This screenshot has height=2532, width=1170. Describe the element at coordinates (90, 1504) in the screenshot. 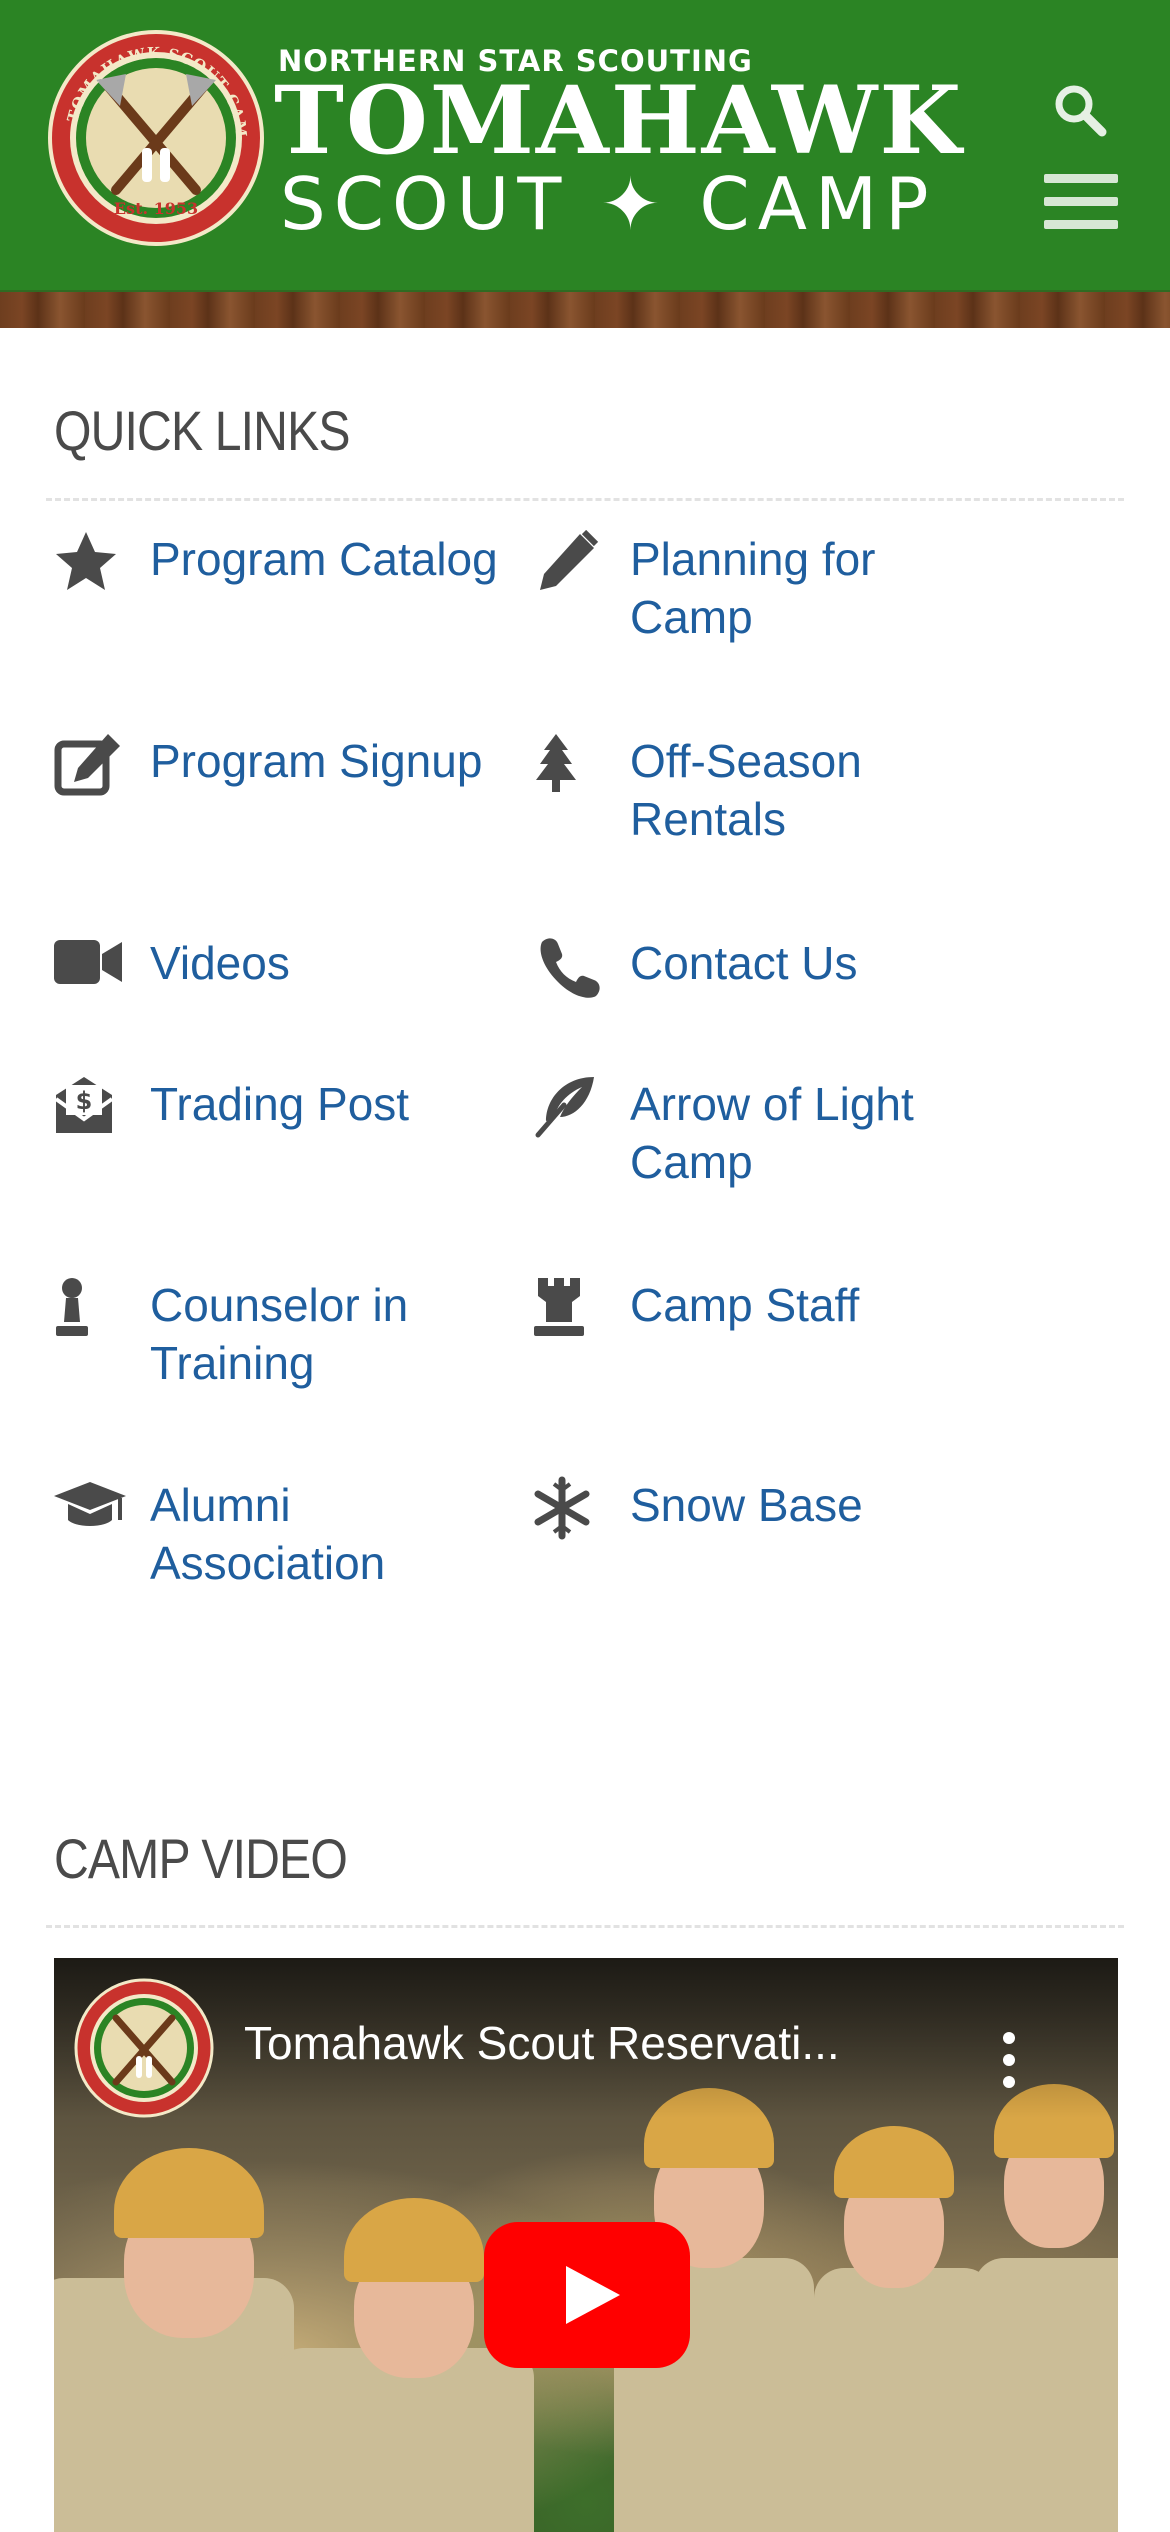

I see `graduation-cap-icon` at that location.